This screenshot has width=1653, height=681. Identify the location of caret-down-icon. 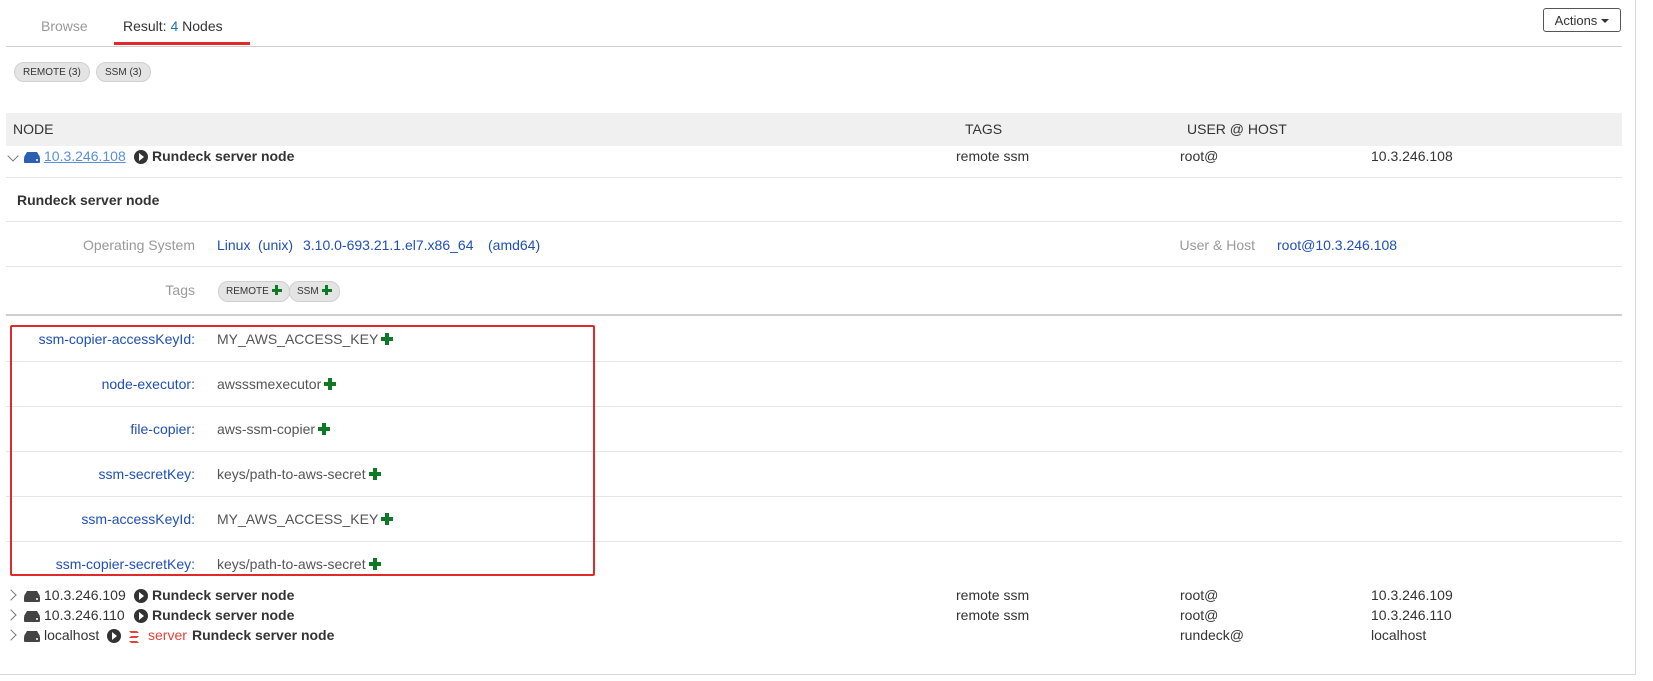
(1605, 21).